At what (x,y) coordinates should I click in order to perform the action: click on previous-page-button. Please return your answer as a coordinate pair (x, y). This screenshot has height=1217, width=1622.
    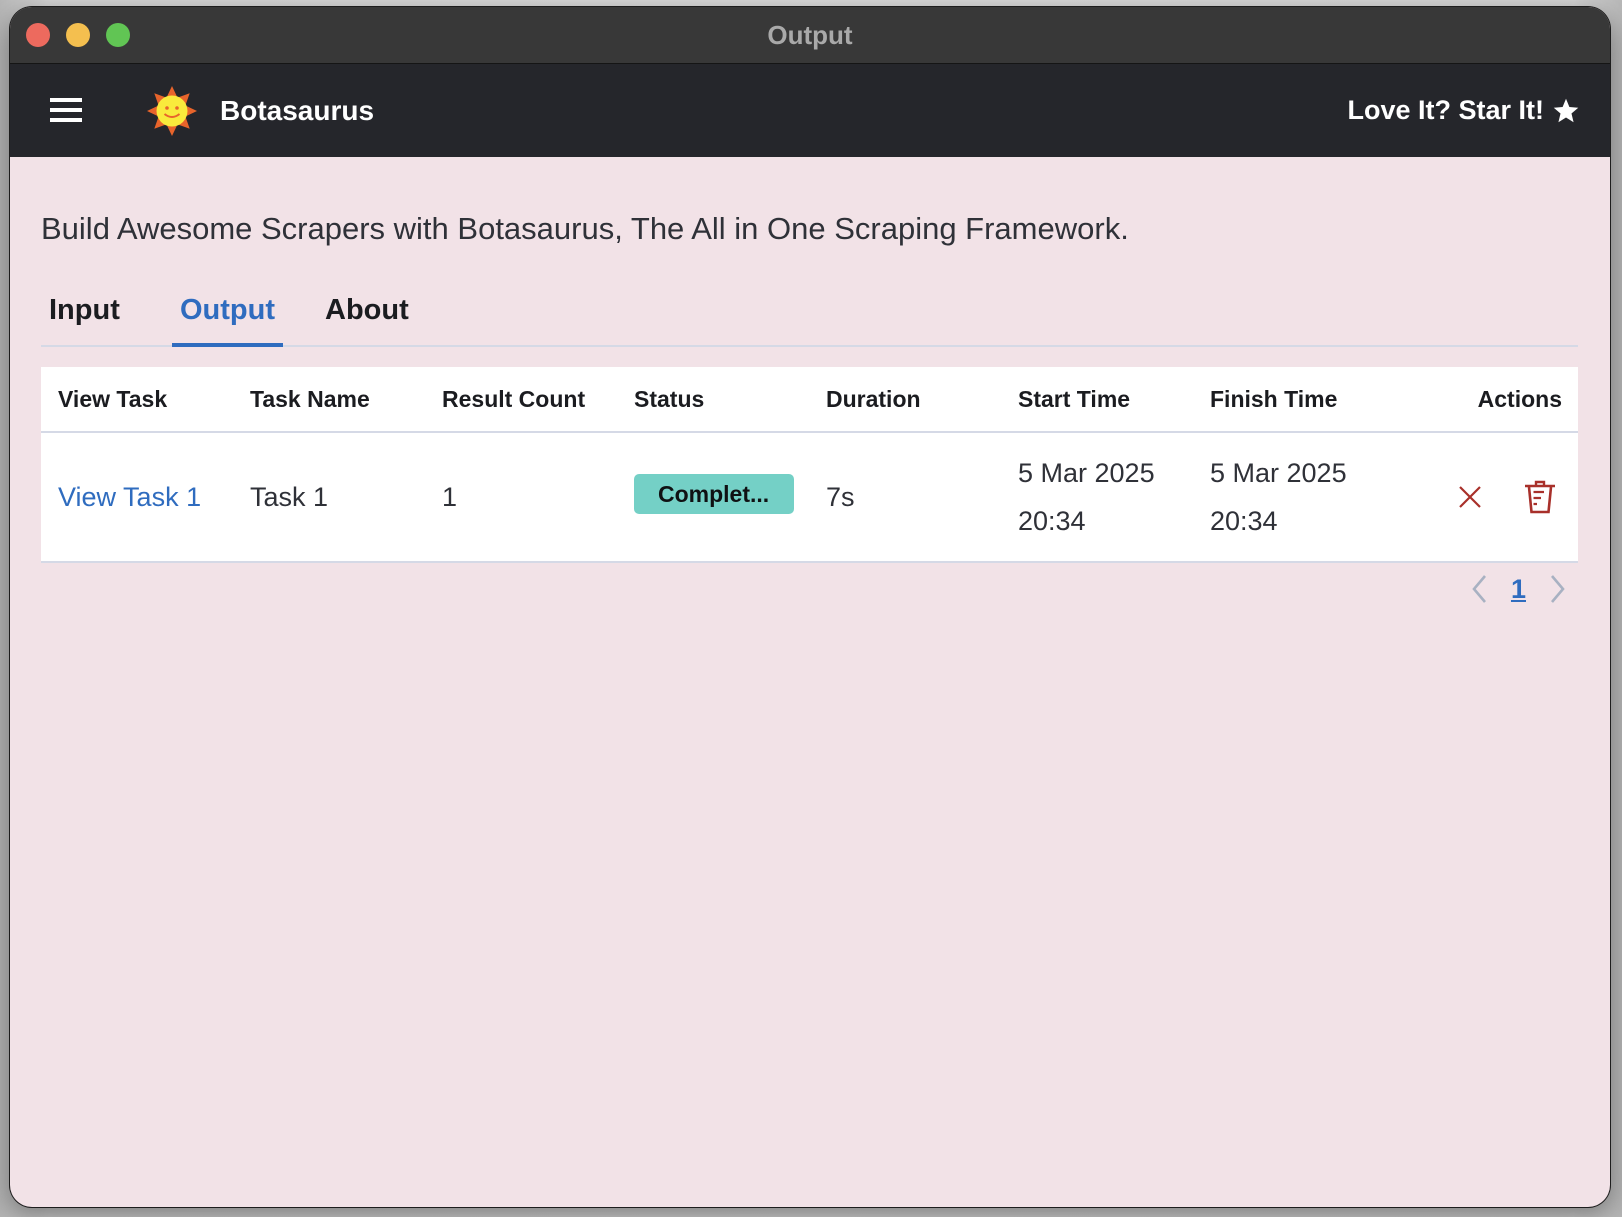
    Looking at the image, I should click on (1479, 589).